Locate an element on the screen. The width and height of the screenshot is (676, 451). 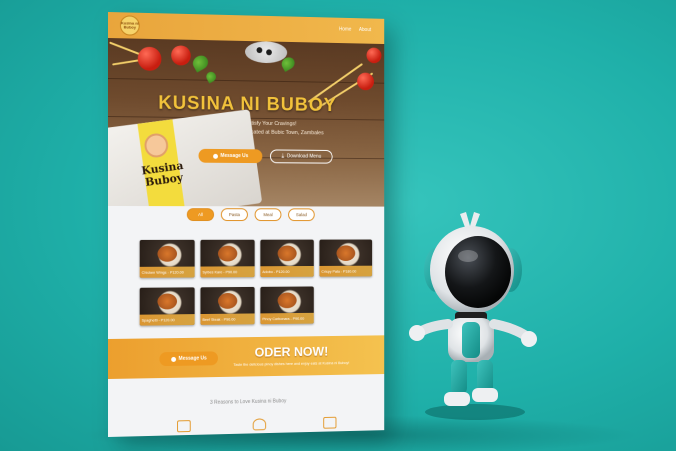
menu-card: Adobo - P120.00 is located at coordinates (287, 258).